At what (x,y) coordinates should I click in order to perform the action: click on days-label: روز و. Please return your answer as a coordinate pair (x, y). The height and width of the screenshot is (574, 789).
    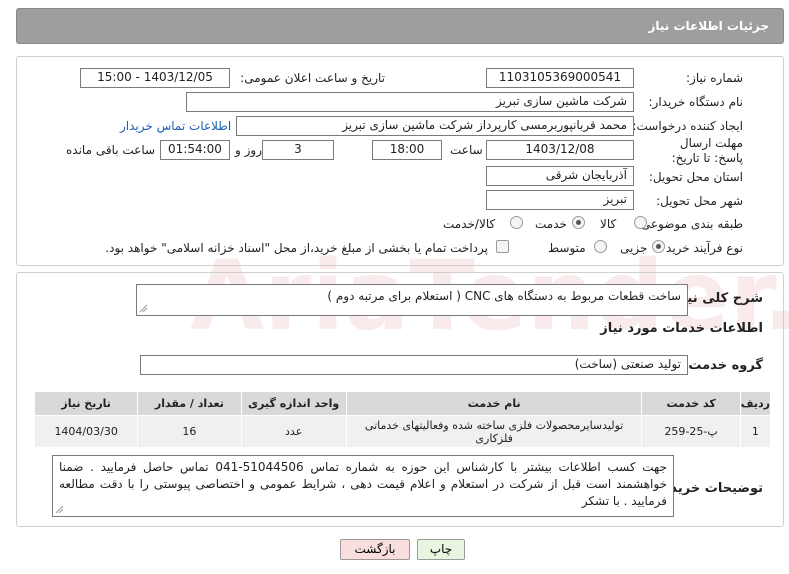
    Looking at the image, I should click on (248, 150).